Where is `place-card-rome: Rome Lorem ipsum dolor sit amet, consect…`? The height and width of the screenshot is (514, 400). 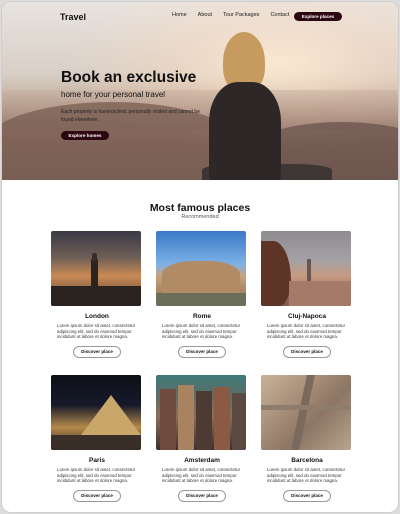
place-card-rome: Rome Lorem ipsum dolor sit amet, consect… is located at coordinates (202, 294).